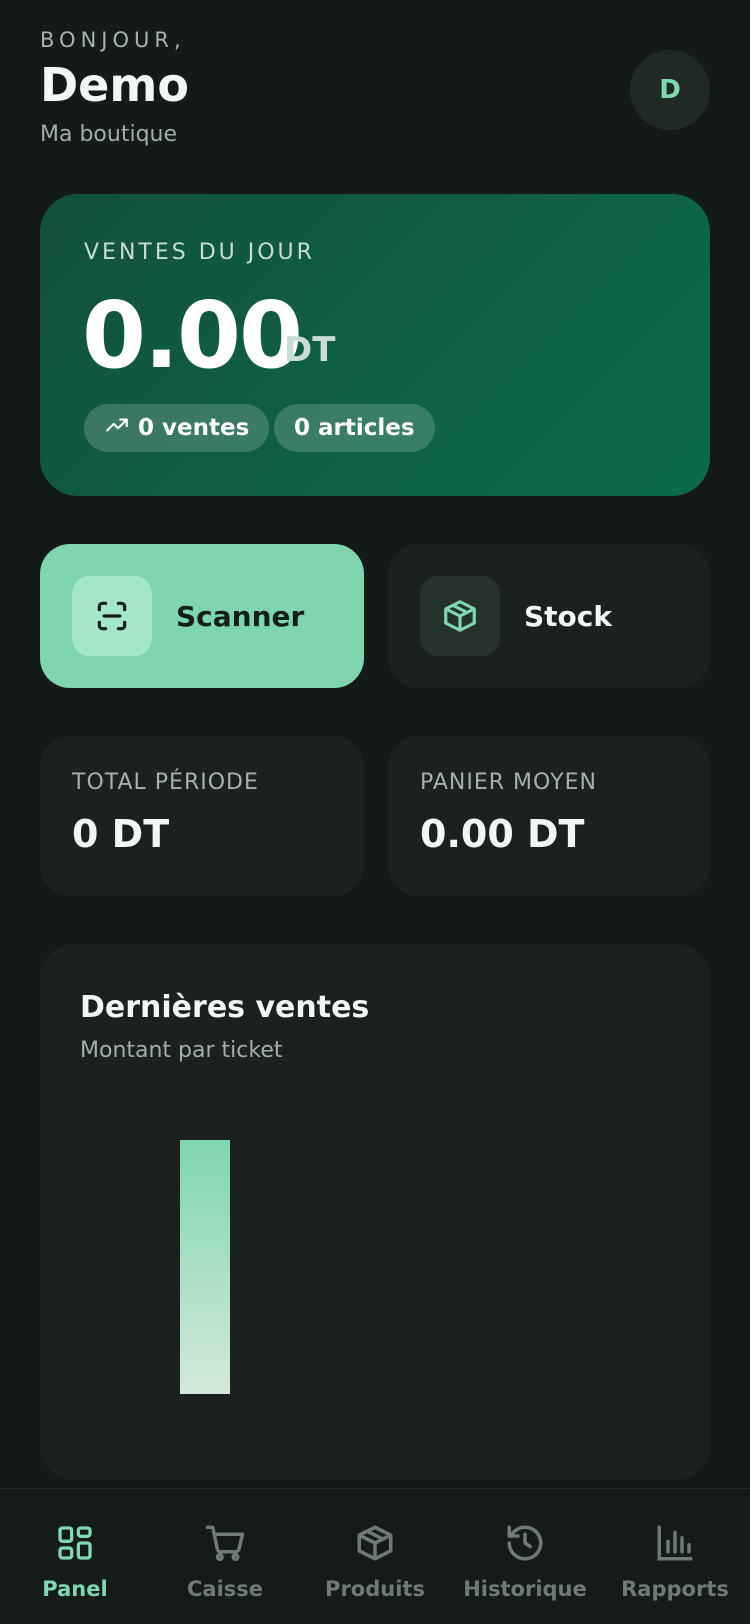 The height and width of the screenshot is (1624, 750). I want to click on history-icon, so click(525, 1543).